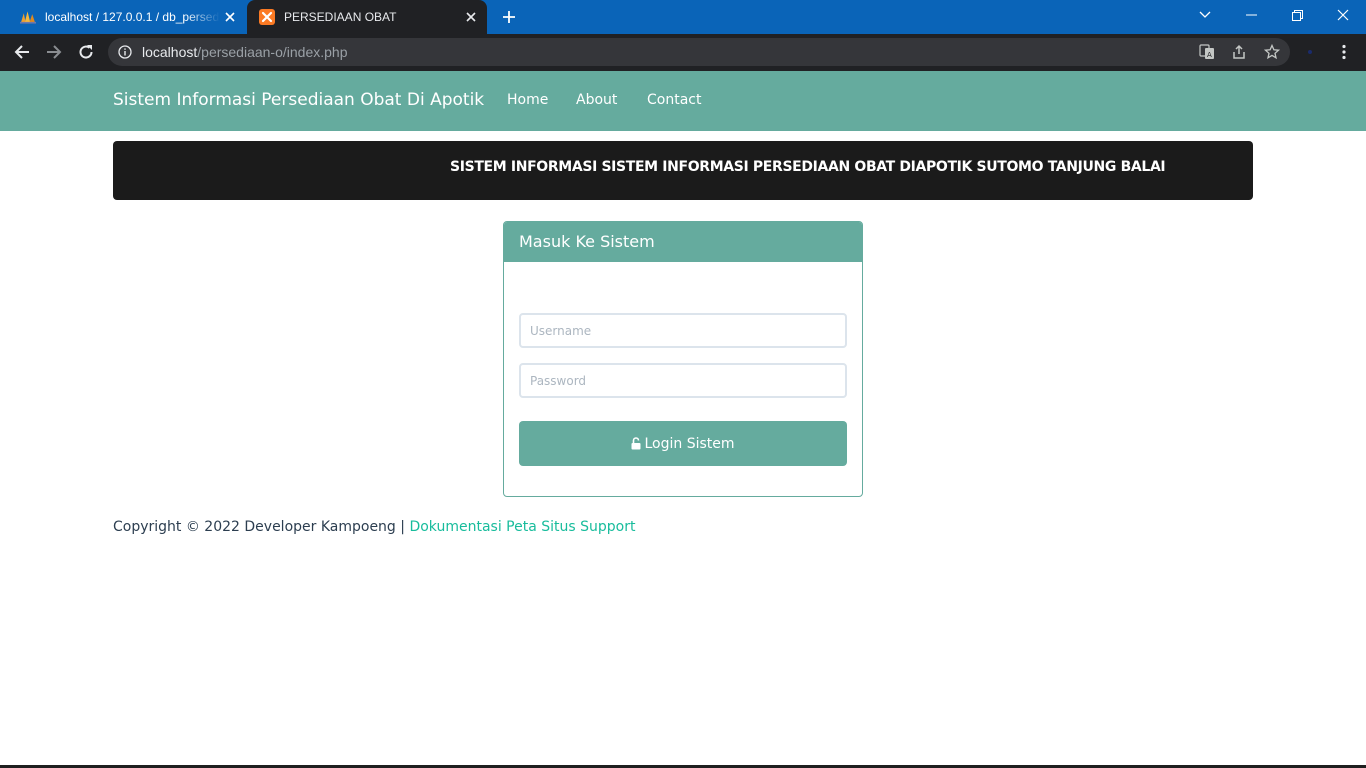 Image resolution: width=1366 pixels, height=768 pixels. What do you see at coordinates (674, 100) in the screenshot?
I see `nav-link-contact: Contact` at bounding box center [674, 100].